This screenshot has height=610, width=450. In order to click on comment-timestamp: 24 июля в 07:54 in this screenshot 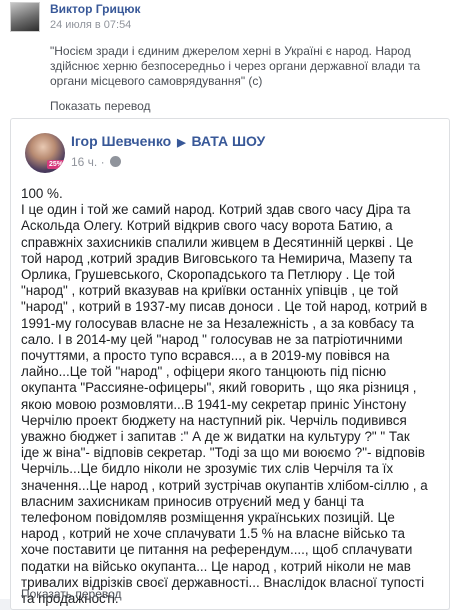, I will do `click(90, 25)`.